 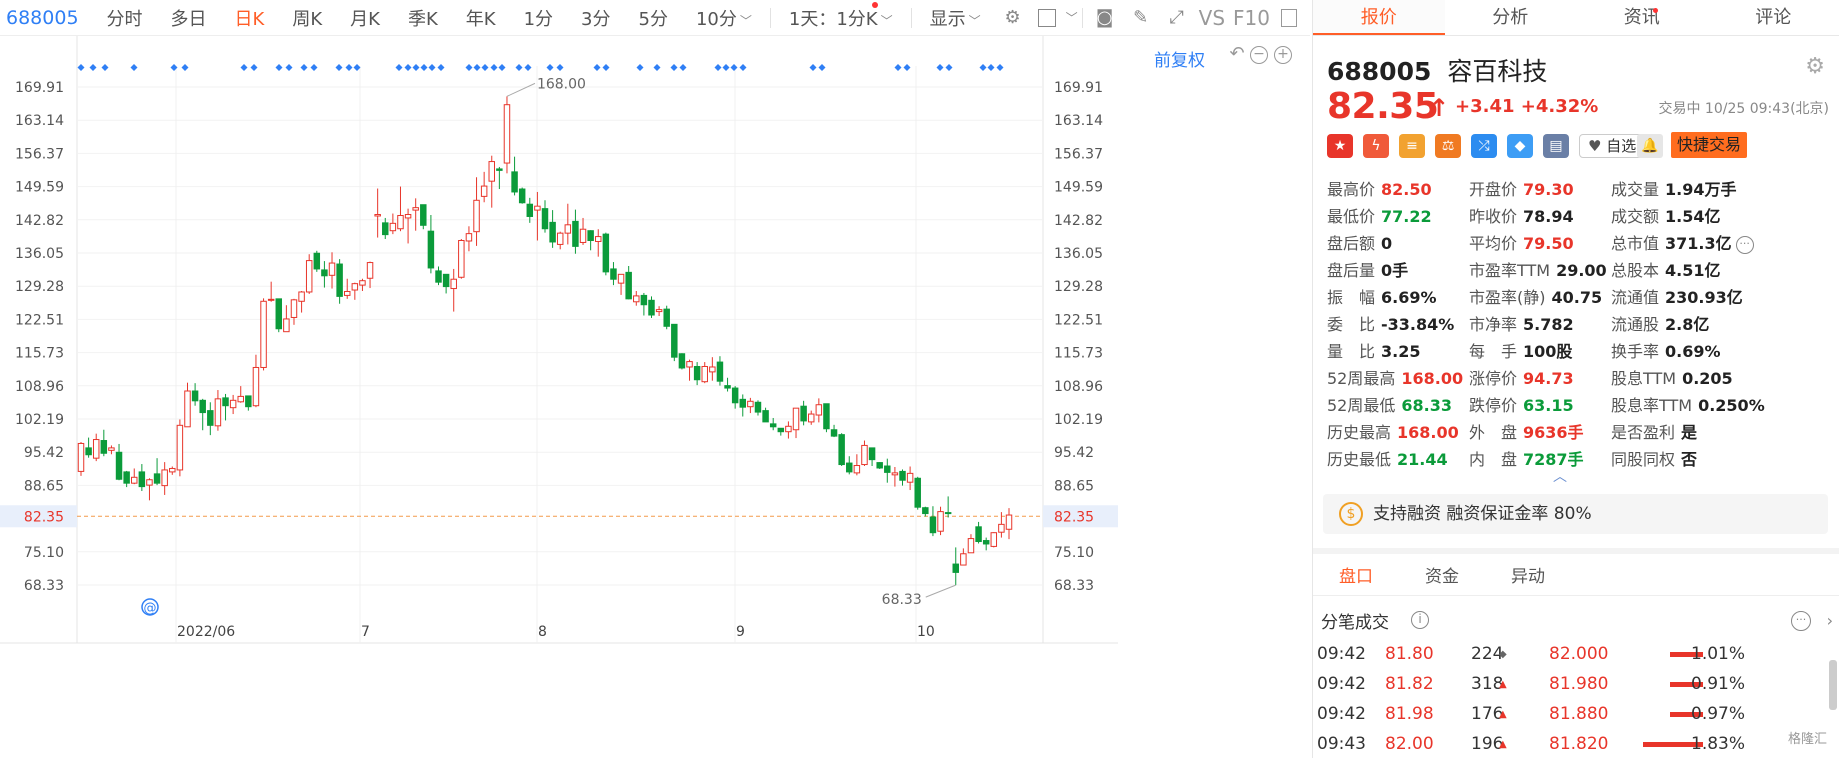 I want to click on shuffle-icon: ⤮, so click(x=1484, y=146).